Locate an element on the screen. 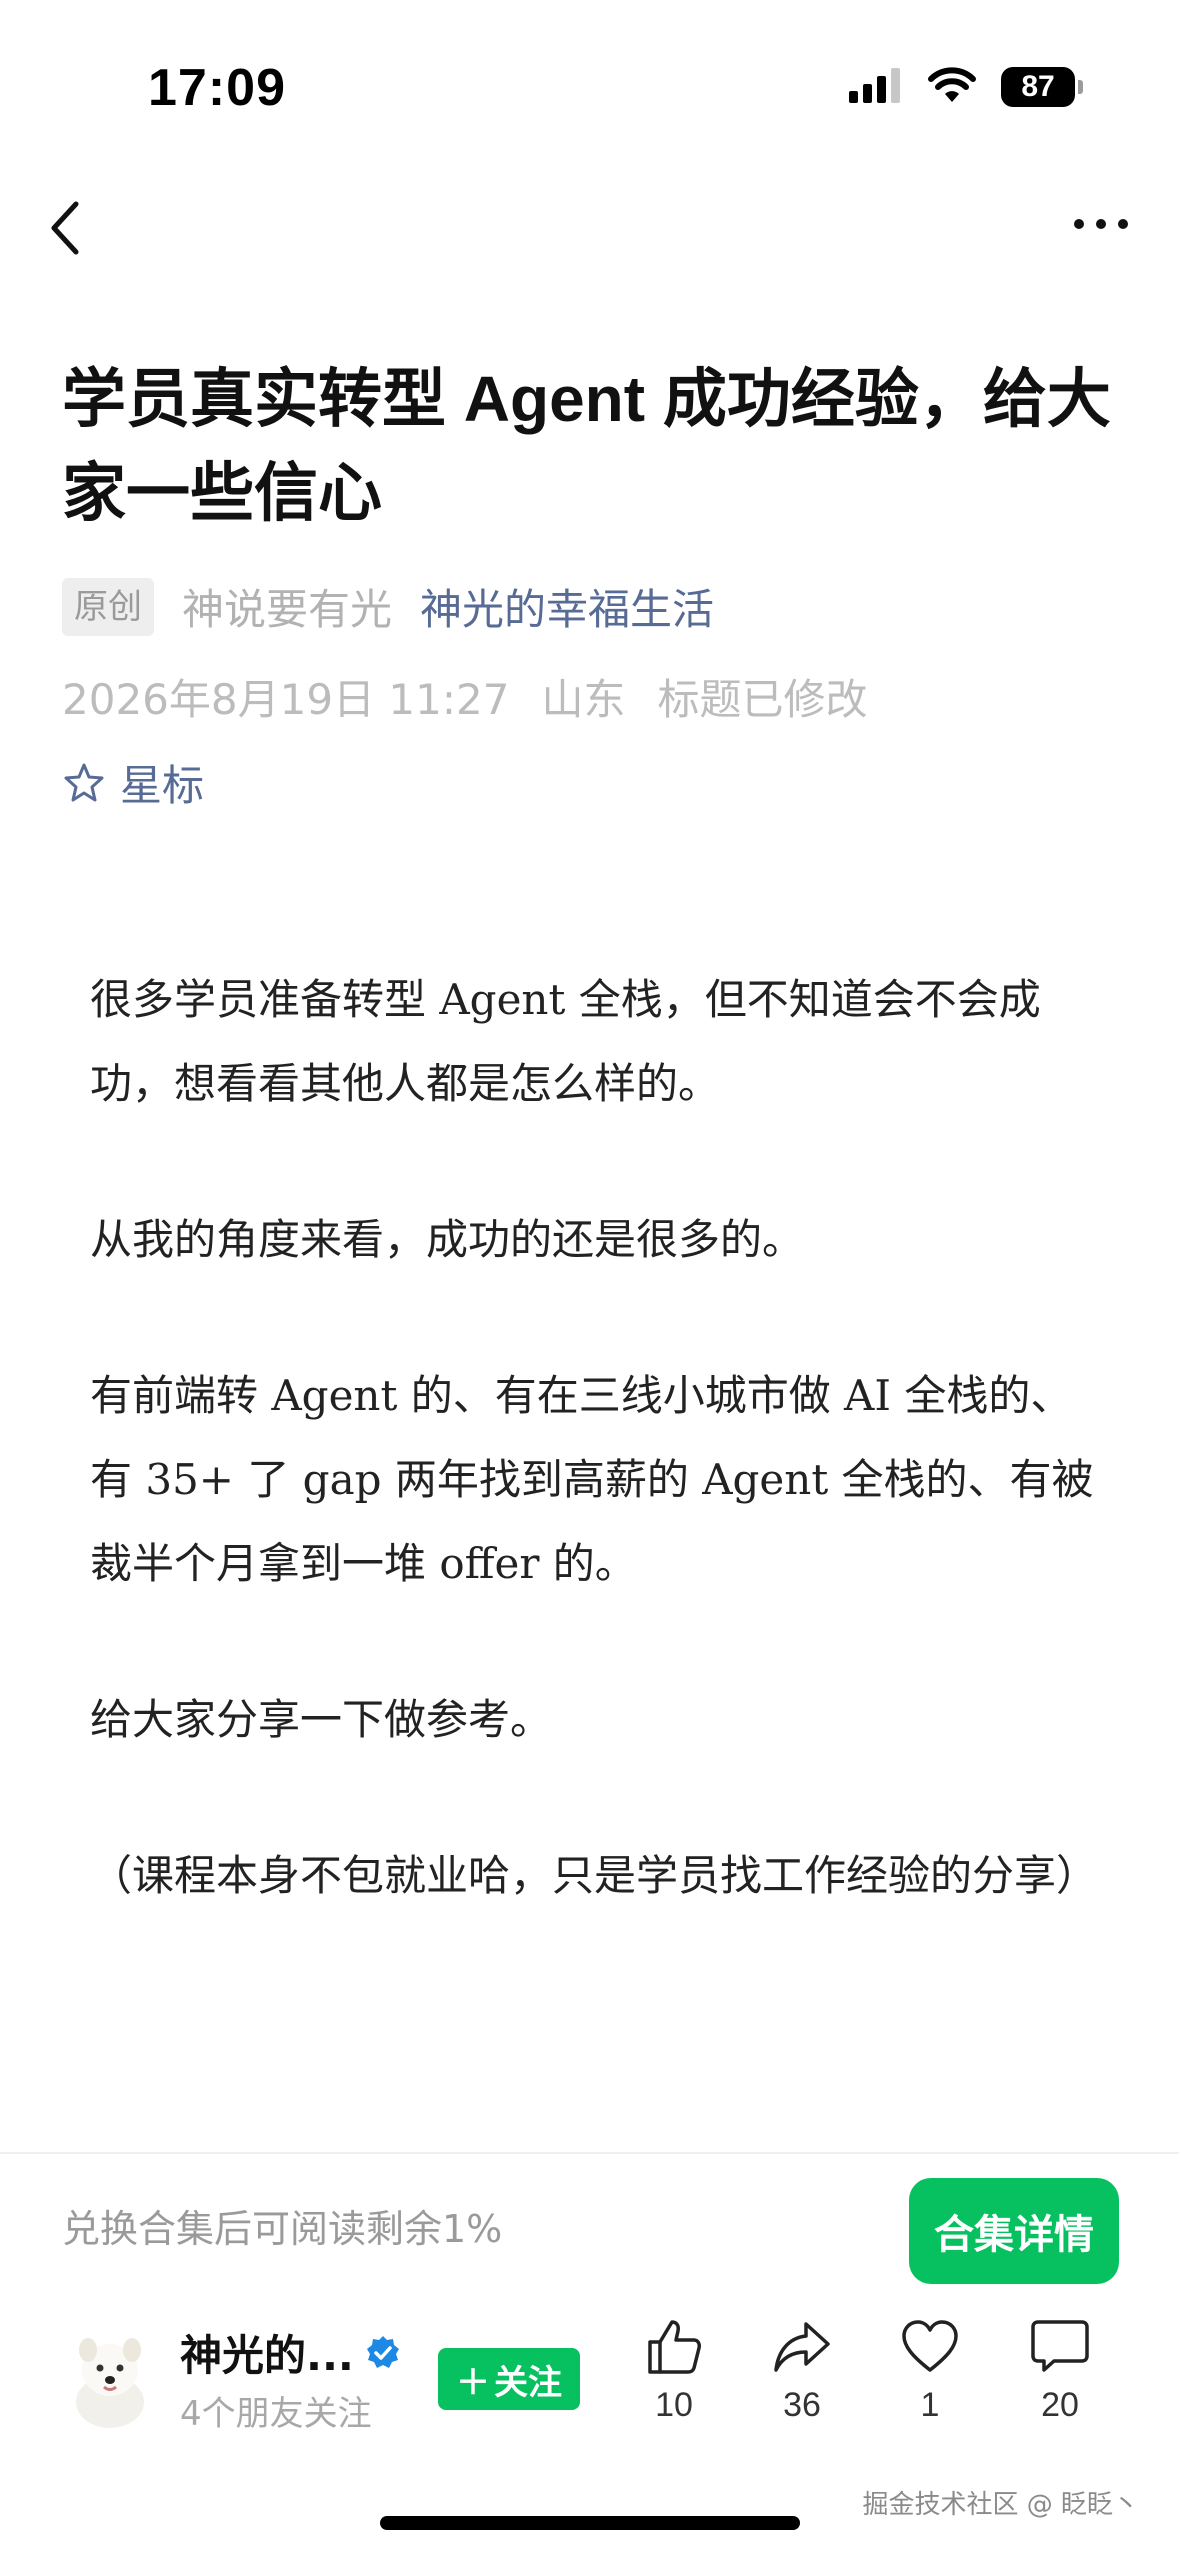  collection-unlock-text: 兑换合集后可阅读剩余1% is located at coordinates (282, 2229).